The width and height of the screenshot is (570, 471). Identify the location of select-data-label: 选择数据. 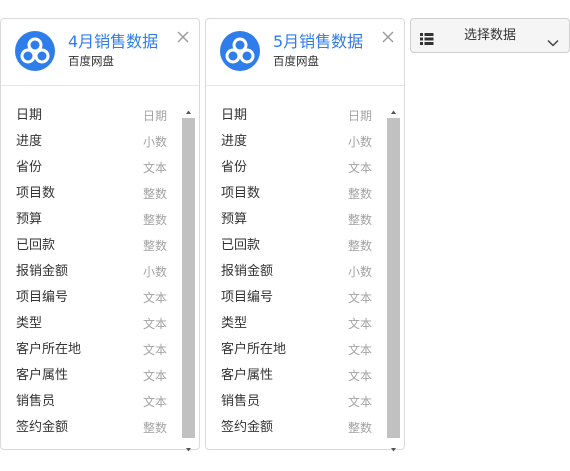
(490, 35).